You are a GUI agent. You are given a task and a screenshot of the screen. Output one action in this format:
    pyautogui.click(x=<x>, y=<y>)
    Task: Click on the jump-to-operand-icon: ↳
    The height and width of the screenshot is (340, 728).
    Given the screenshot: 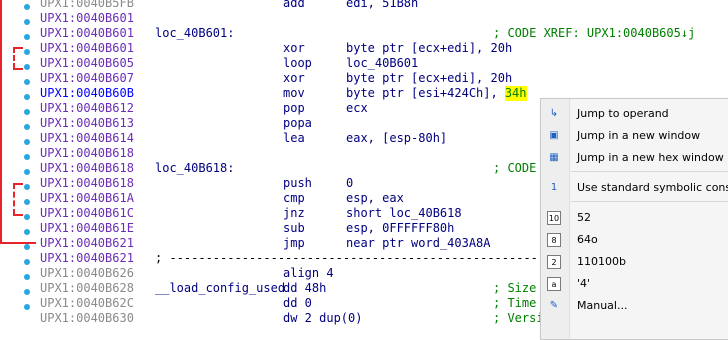 What is the action you would take?
    pyautogui.click(x=554, y=113)
    